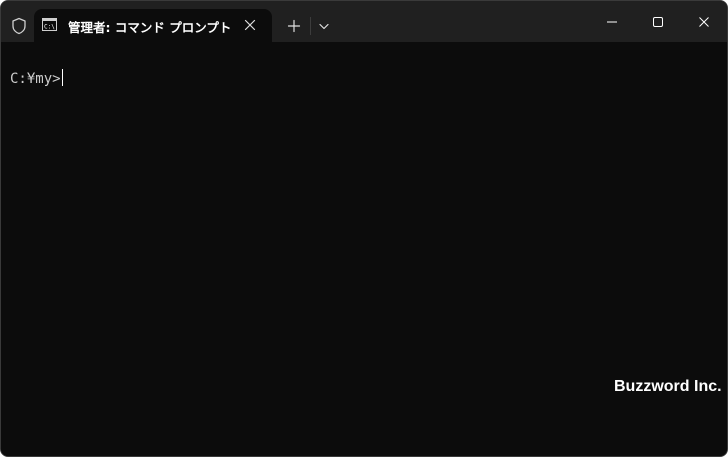 Image resolution: width=728 pixels, height=457 pixels. I want to click on tab-command-prompt: C:\ 管理者: コマンド プロンプト, so click(153, 25).